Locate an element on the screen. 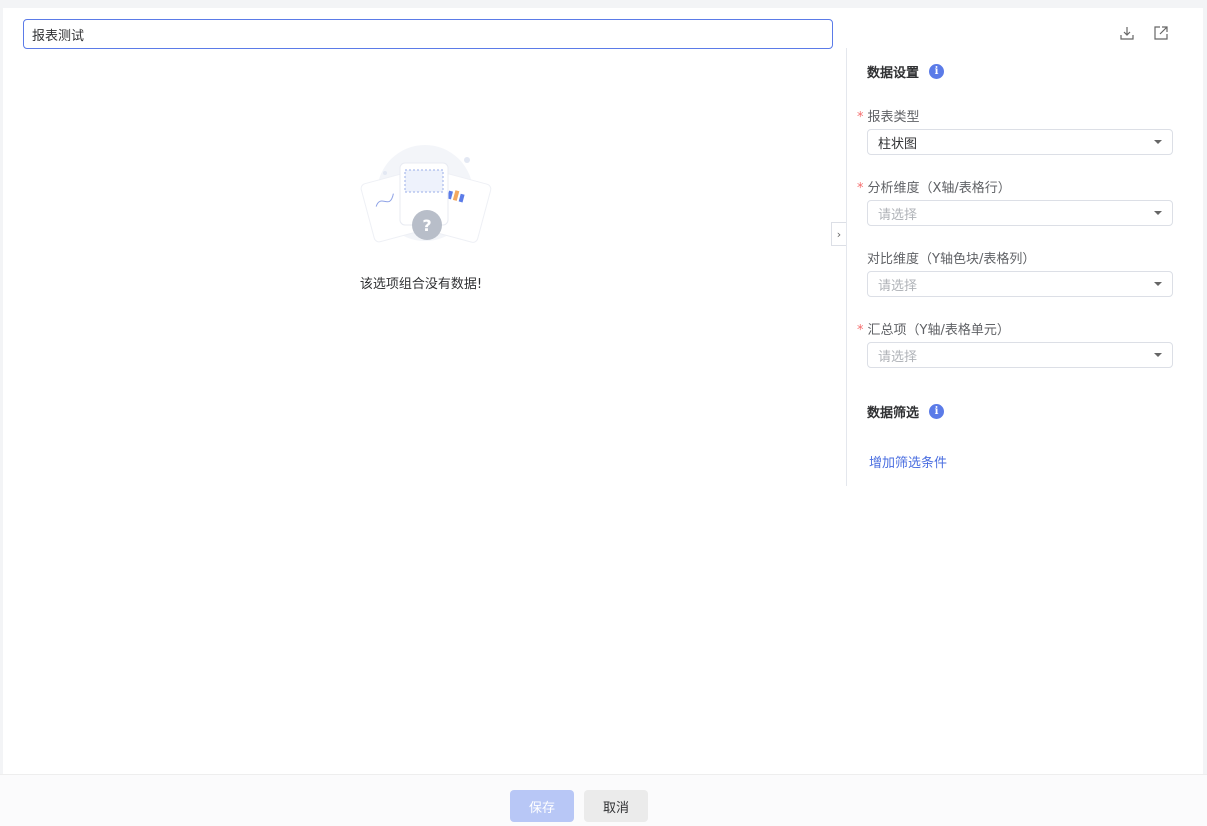 This screenshot has height=826, width=1207. label-text: 汇总项（Y轴/表格单元） is located at coordinates (938, 330).